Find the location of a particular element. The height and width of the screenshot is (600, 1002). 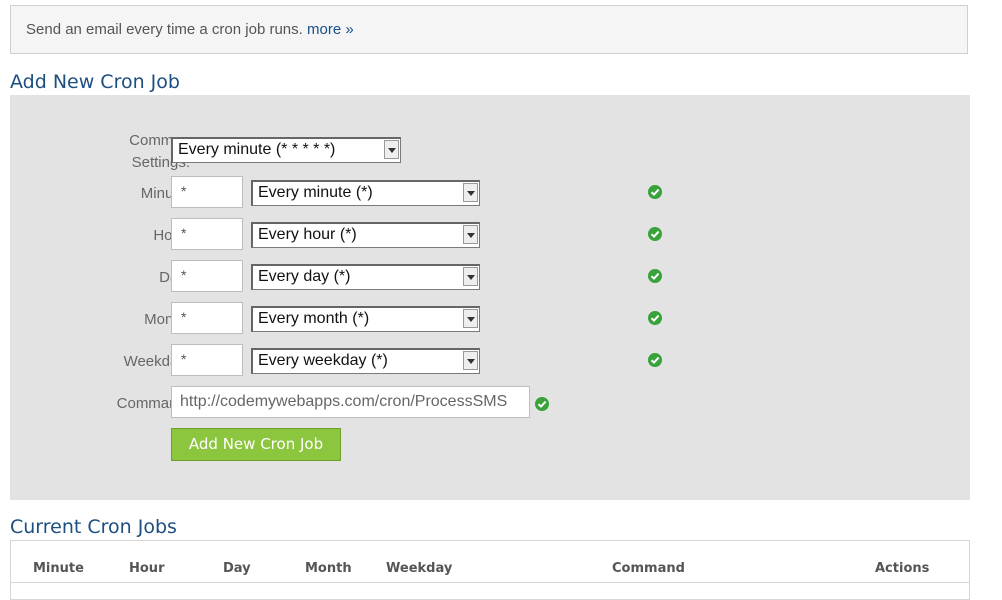

day-input: * is located at coordinates (207, 276).